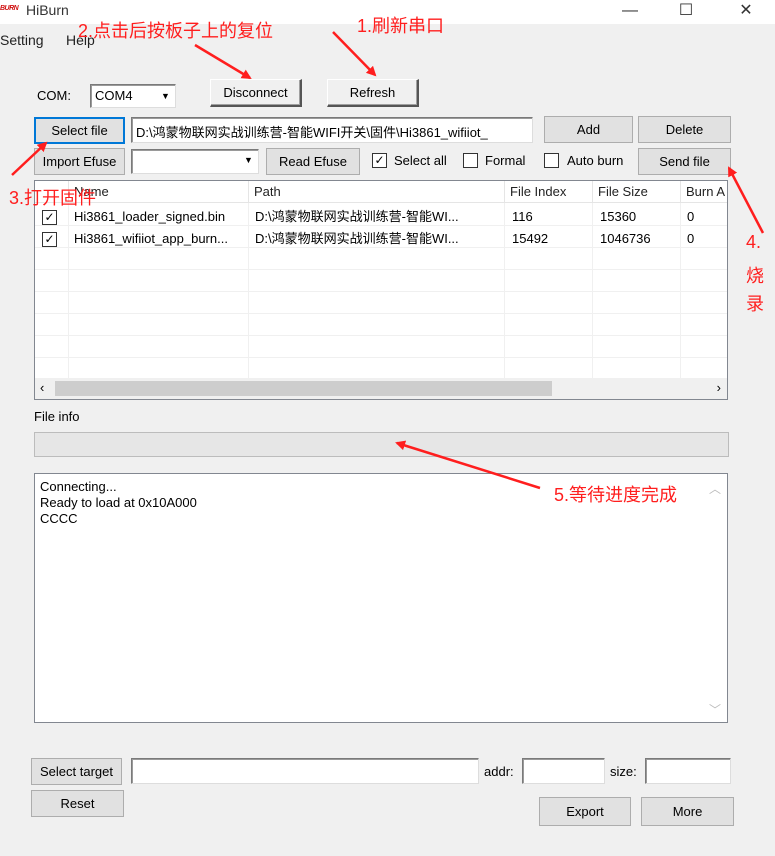 The width and height of the screenshot is (775, 856). What do you see at coordinates (468, 465) in the screenshot?
I see `arrow-to-progress` at bounding box center [468, 465].